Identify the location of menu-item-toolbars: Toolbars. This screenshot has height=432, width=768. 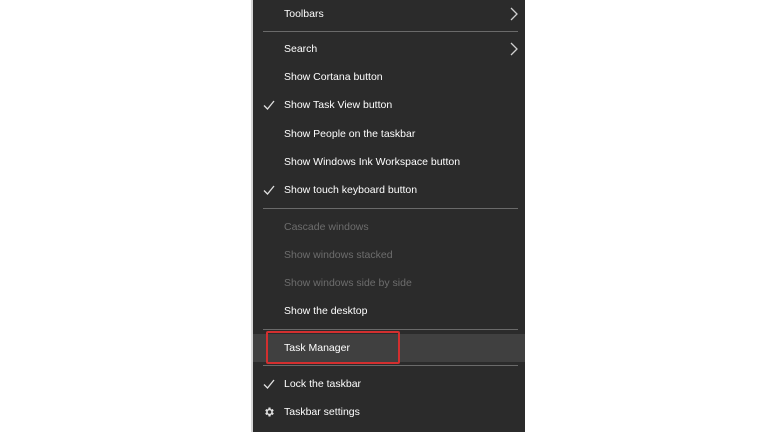
(389, 14).